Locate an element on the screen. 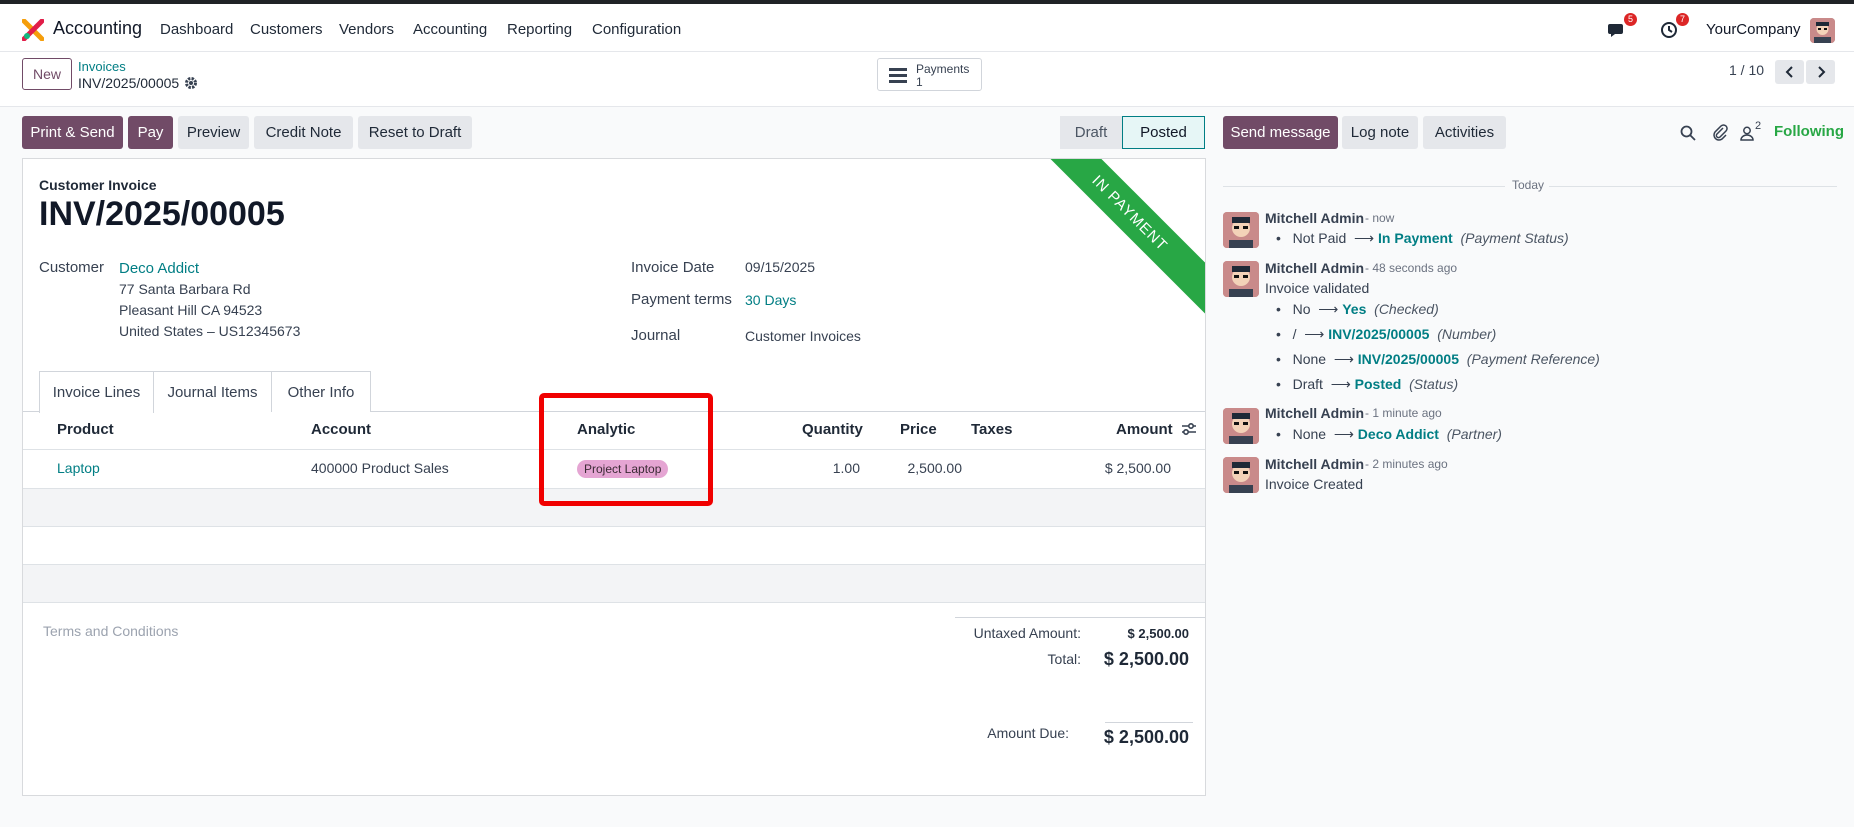 Image resolution: width=1854 pixels, height=827 pixels. pager-next-button is located at coordinates (1820, 72).